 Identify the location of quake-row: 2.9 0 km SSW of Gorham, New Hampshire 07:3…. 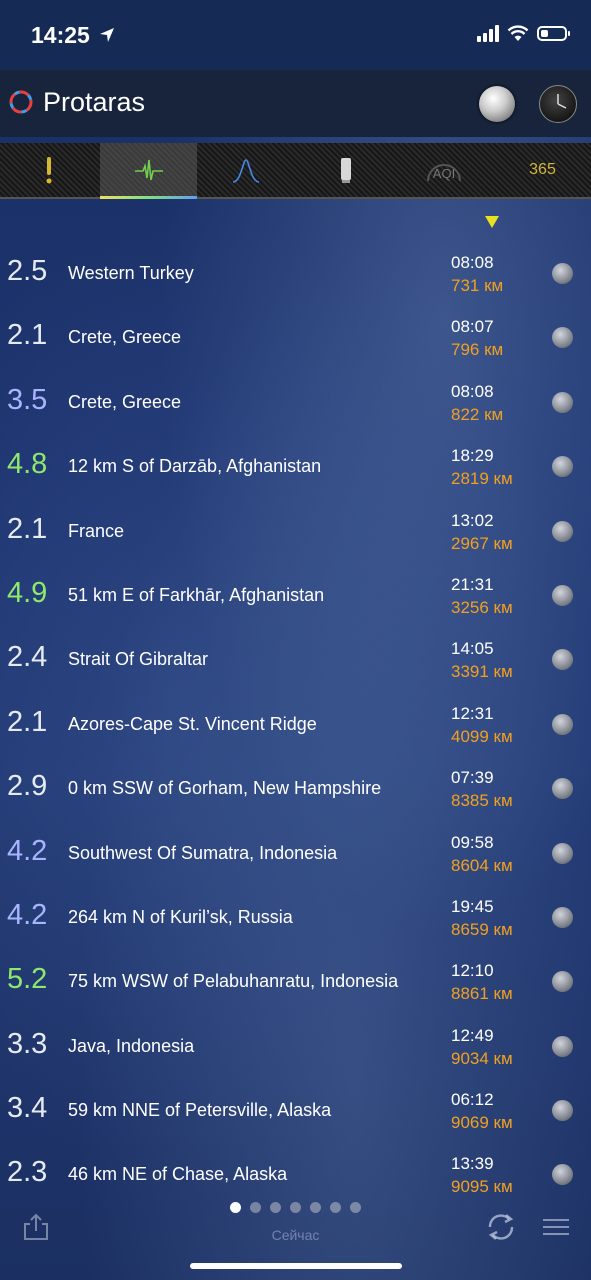
(295, 788).